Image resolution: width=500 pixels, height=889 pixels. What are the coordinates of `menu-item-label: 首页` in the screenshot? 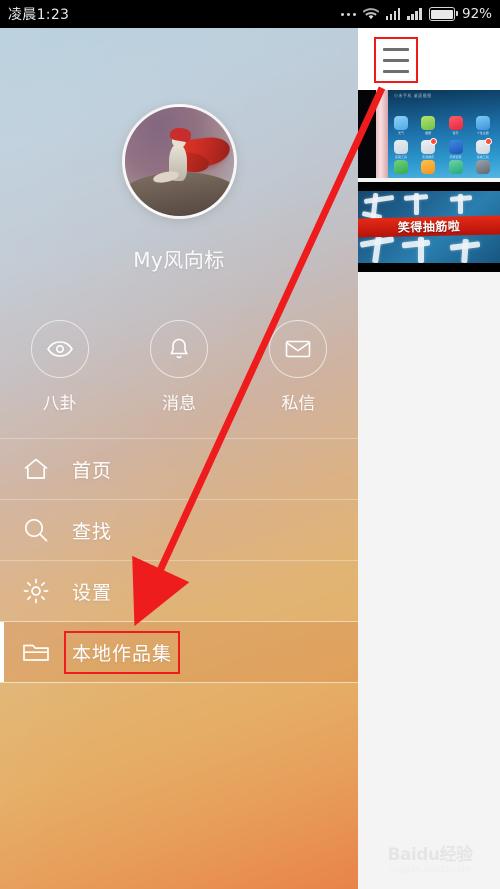 It's located at (92, 470).